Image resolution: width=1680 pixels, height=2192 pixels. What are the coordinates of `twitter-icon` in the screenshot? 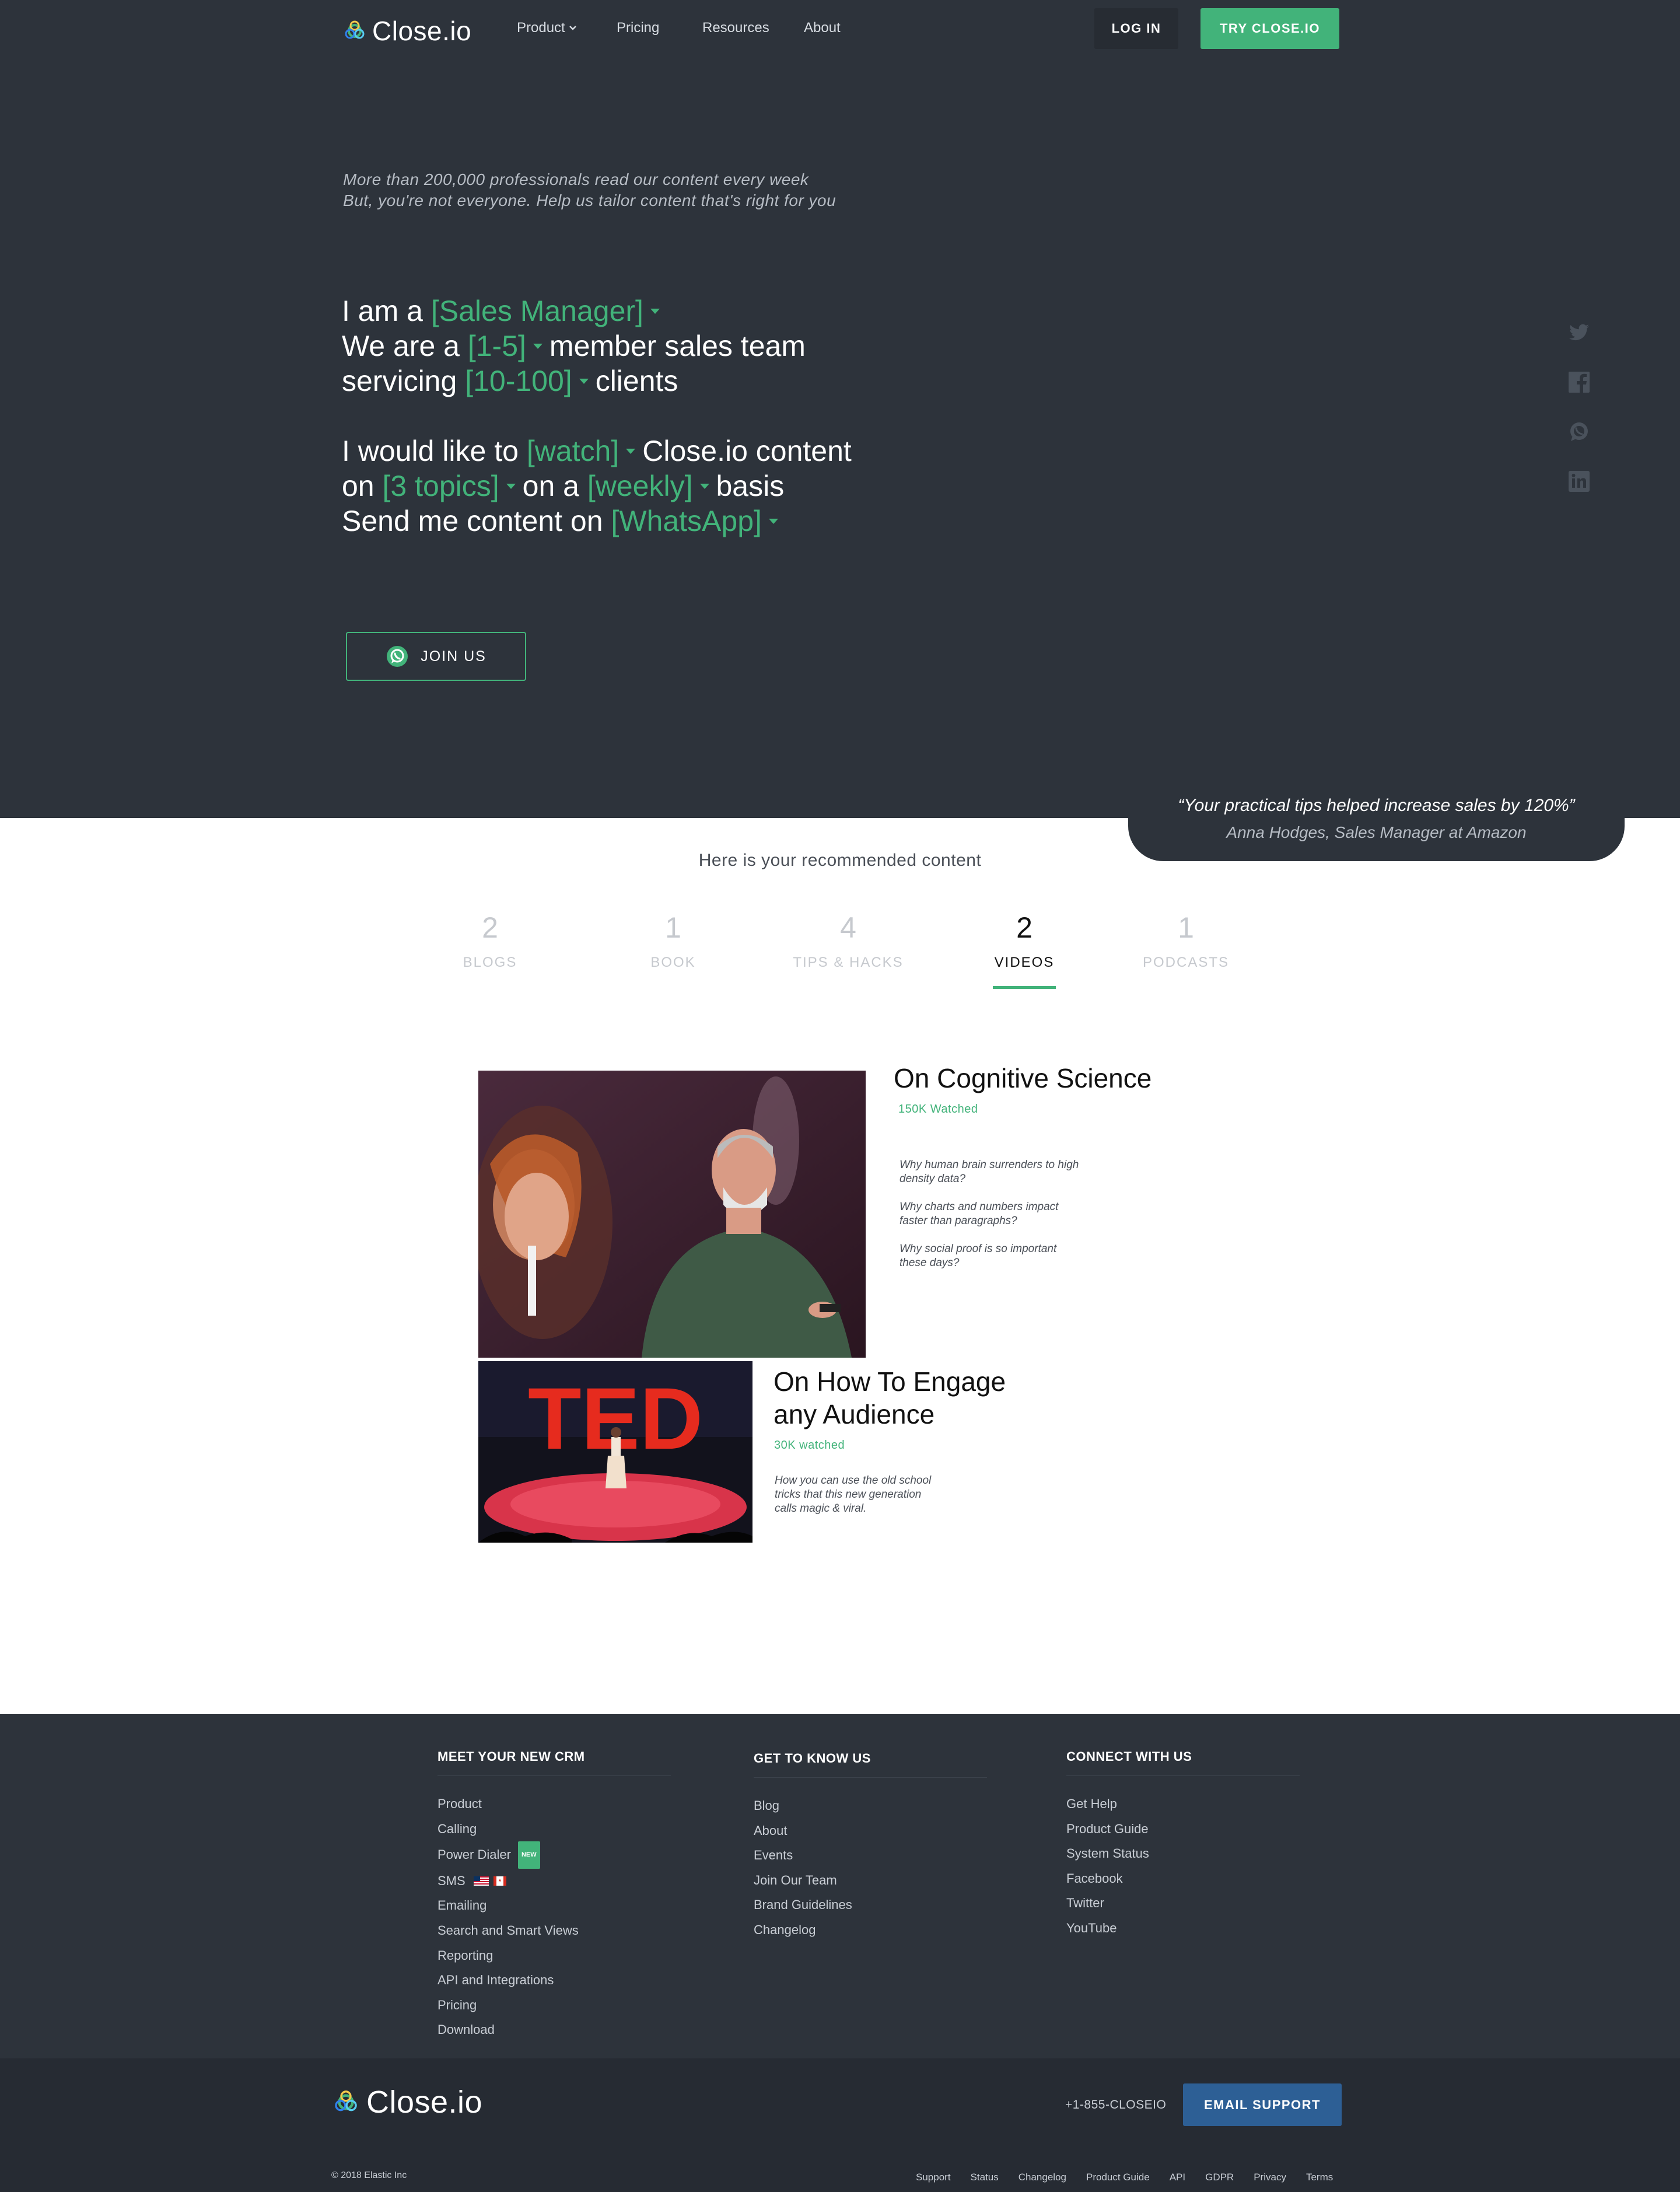 It's located at (1579, 333).